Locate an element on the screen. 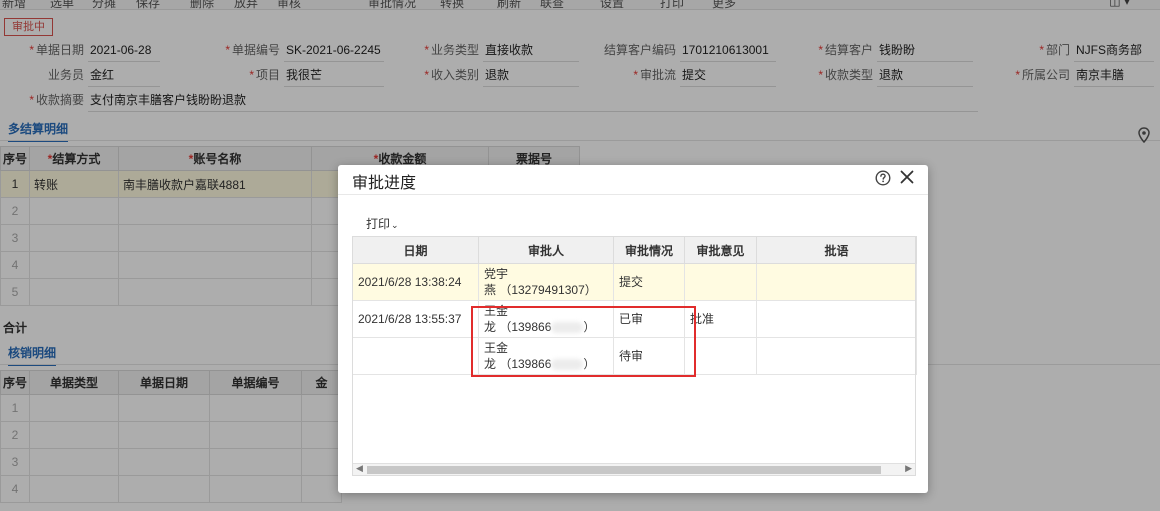 Image resolution: width=1160 pixels, height=511 pixels. scroll-right-icon: ▶ is located at coordinates (908, 468).